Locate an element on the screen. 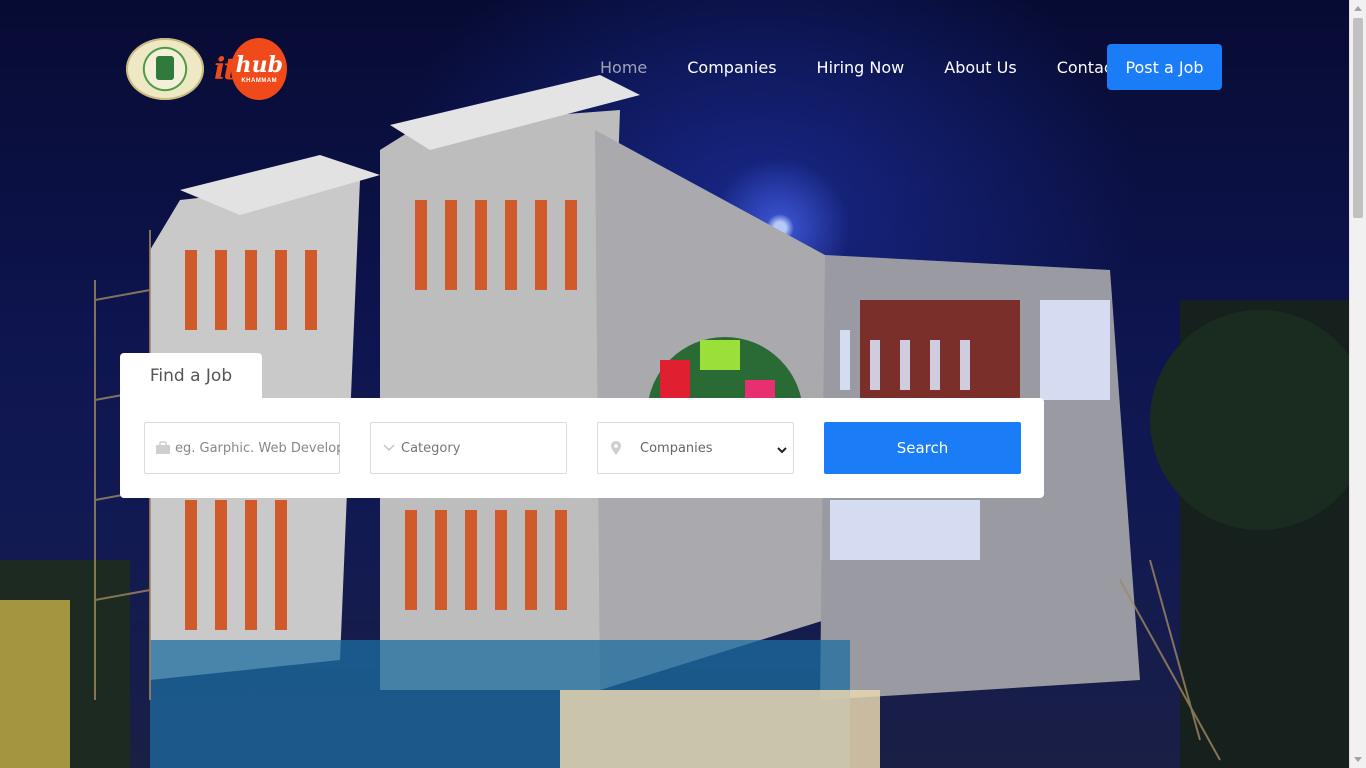 This screenshot has height=768, width=1366. scrollbar-thumb is located at coordinates (1358, 118).